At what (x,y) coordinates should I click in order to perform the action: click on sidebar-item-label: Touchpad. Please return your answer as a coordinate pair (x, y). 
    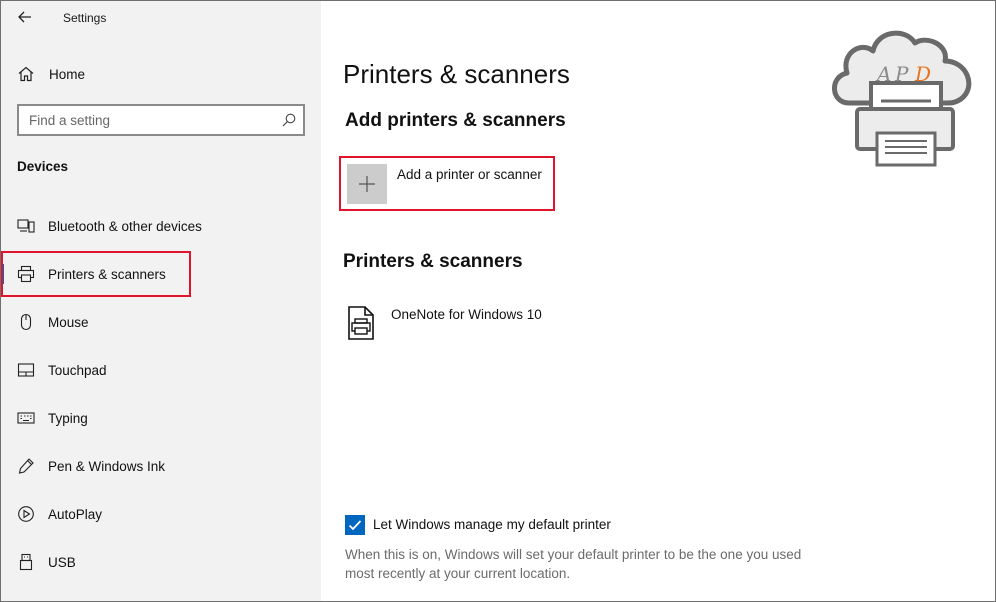
    Looking at the image, I should click on (77, 370).